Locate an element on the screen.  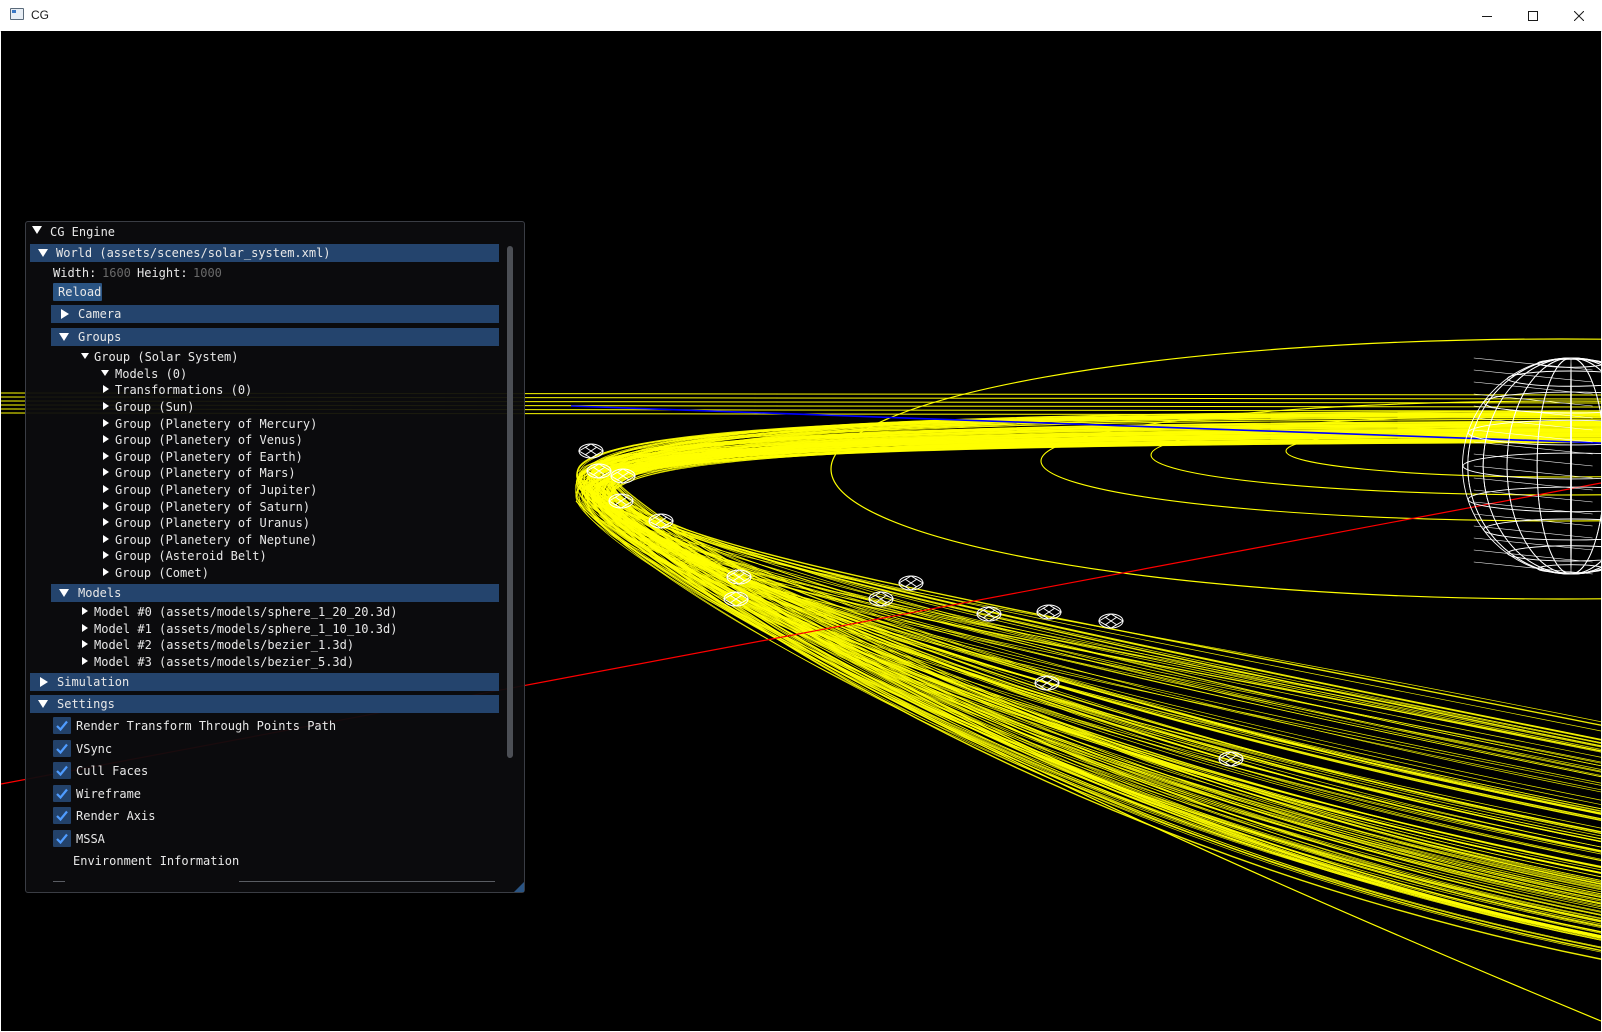
reload-label: Reload is located at coordinates (80, 292).